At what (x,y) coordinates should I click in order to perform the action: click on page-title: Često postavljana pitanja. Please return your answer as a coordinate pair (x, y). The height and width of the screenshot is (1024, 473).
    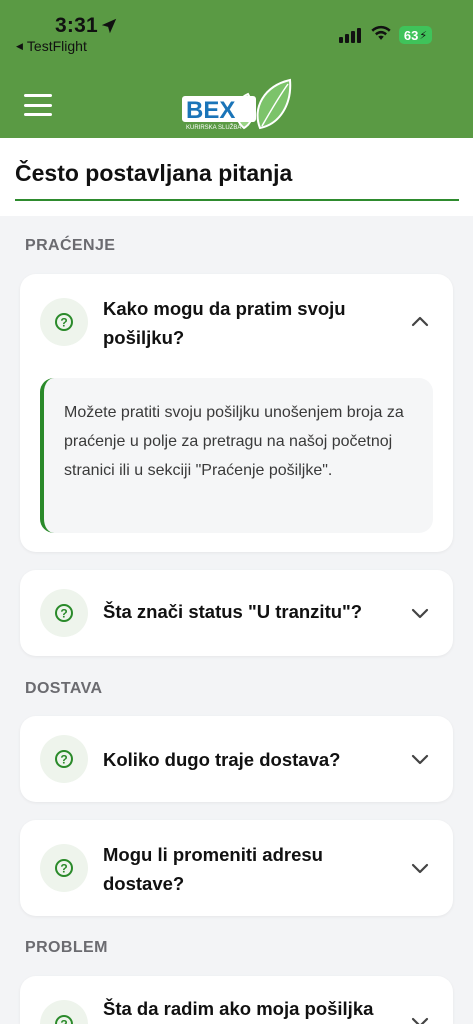
    Looking at the image, I should click on (154, 173).